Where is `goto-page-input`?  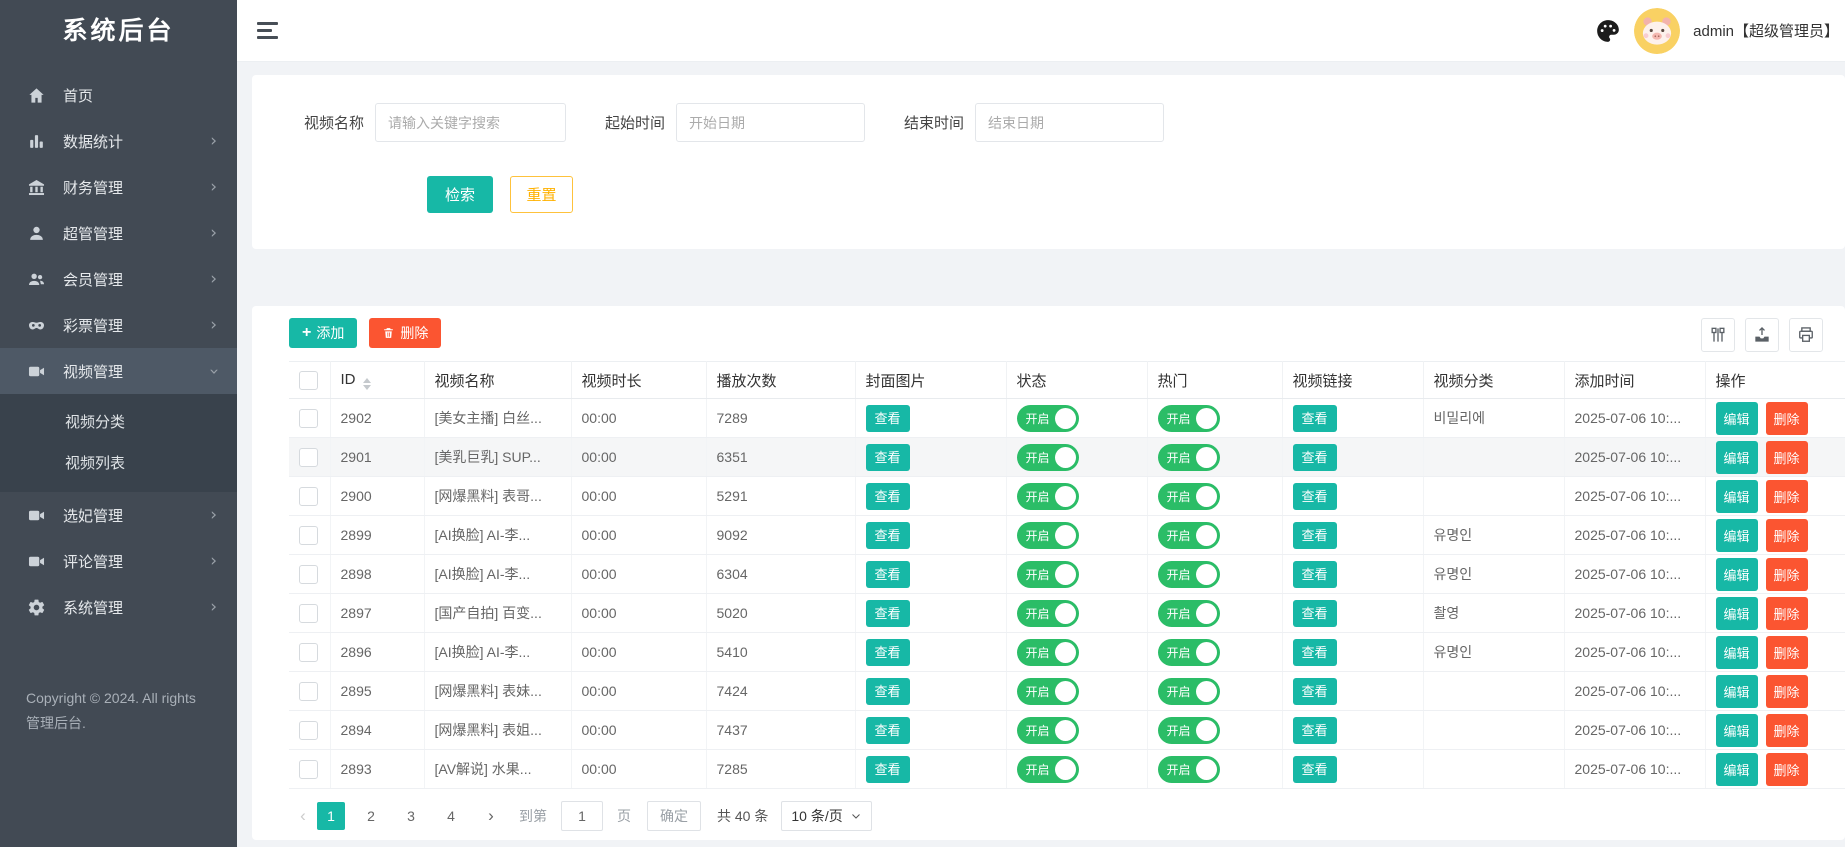 goto-page-input is located at coordinates (582, 816).